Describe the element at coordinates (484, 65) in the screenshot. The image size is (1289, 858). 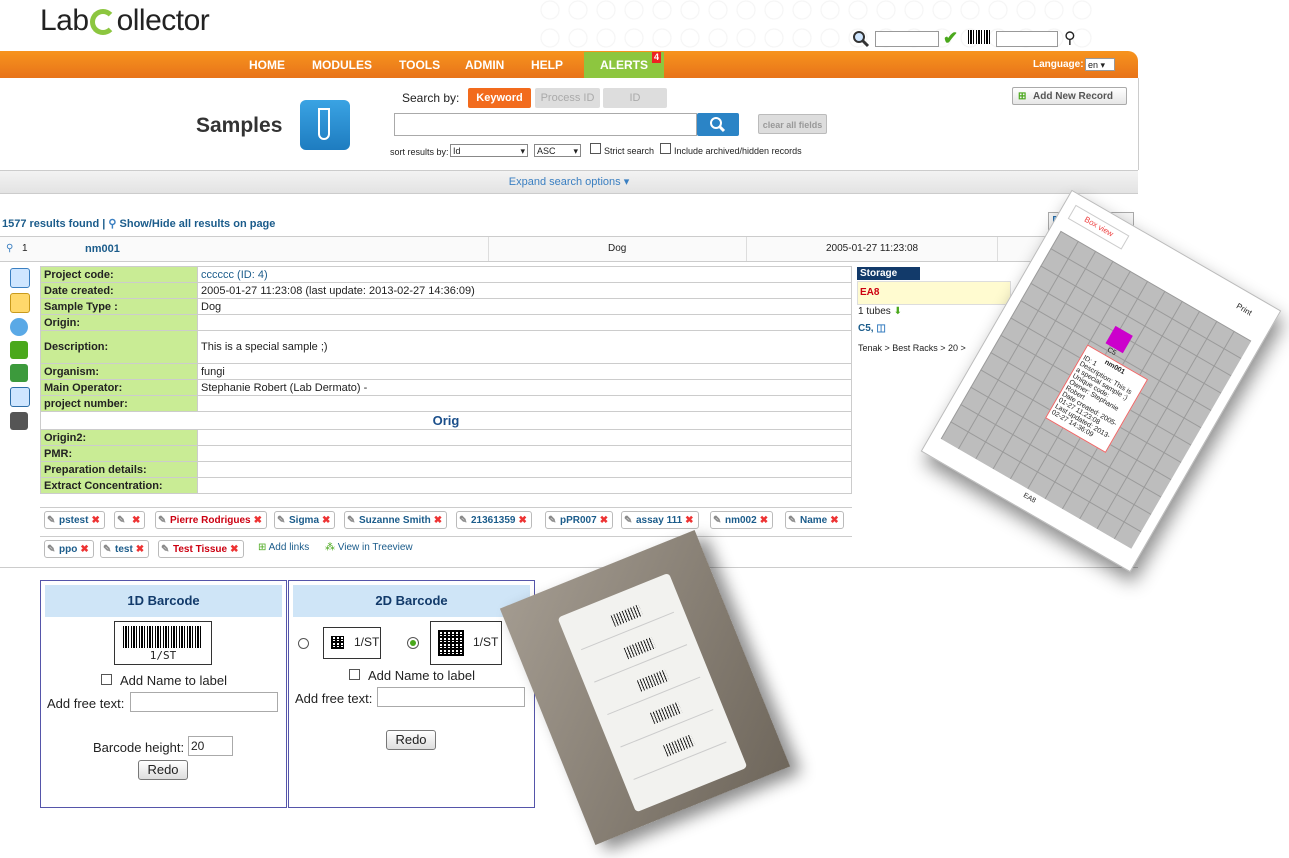
I see `nav-admin: ADMIN` at that location.